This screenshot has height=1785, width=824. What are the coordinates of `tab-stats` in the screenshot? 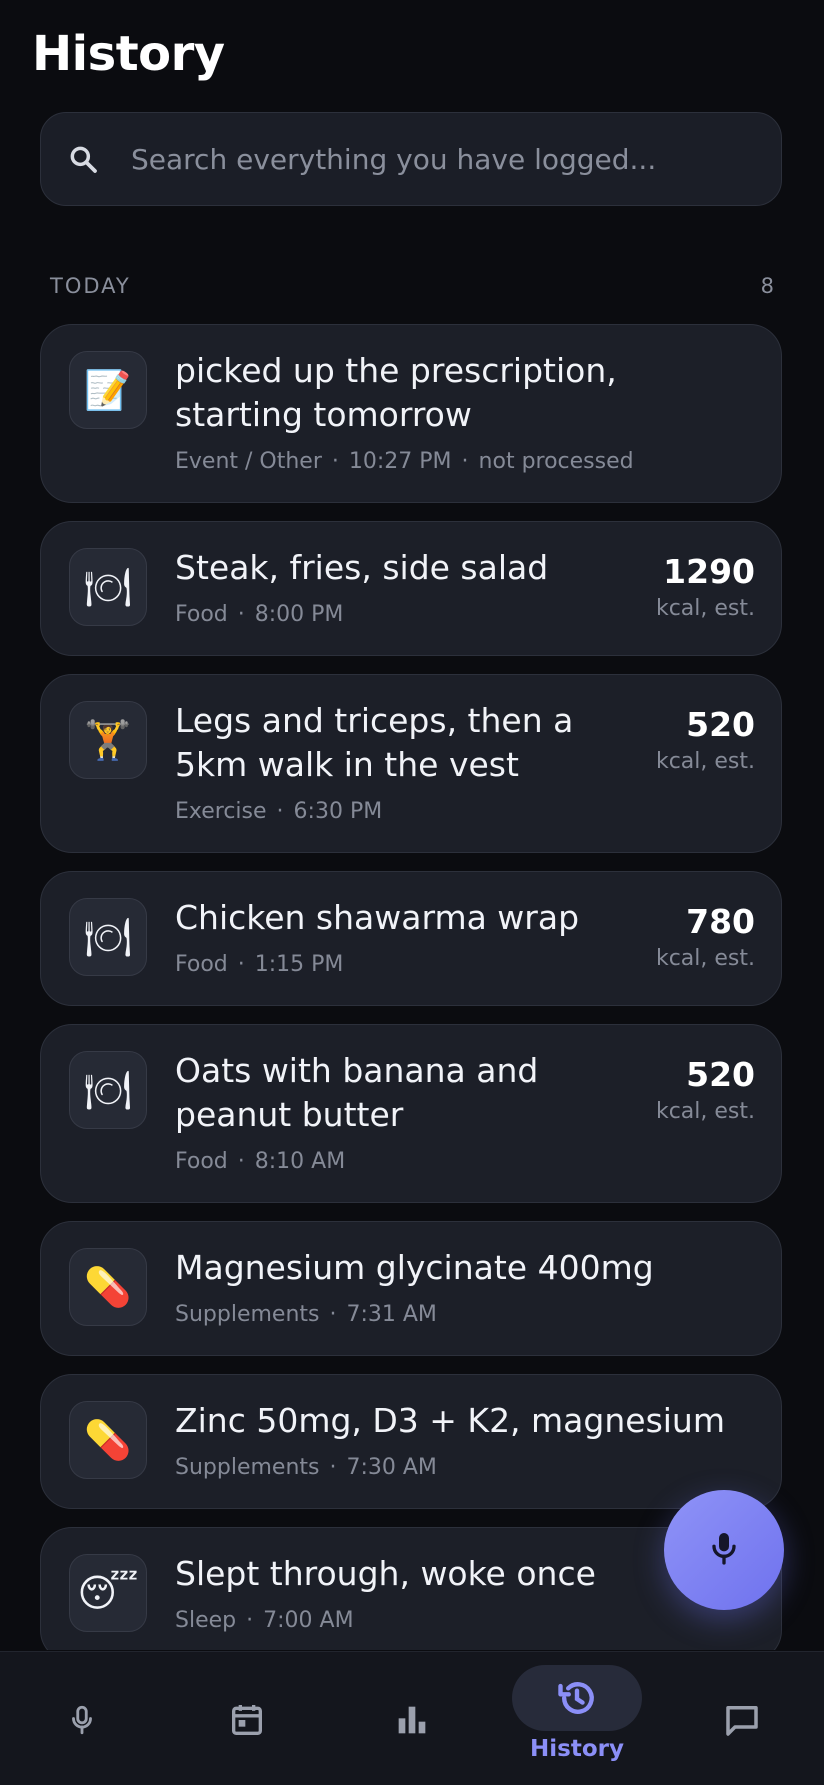 It's located at (412, 1718).